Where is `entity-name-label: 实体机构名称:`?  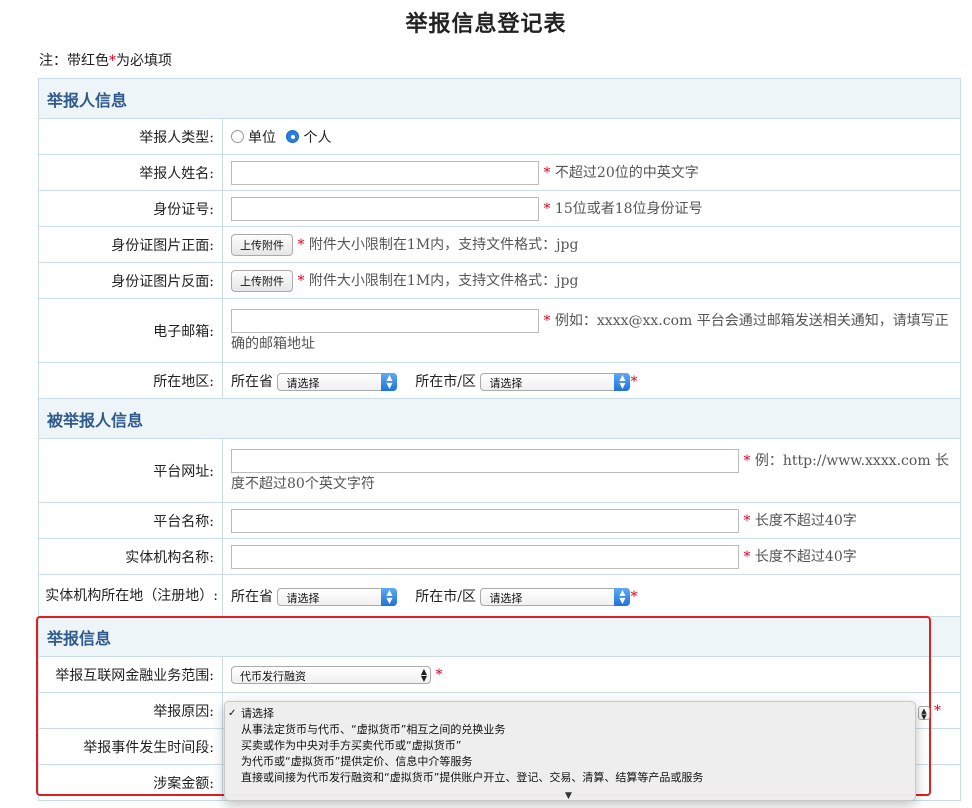 entity-name-label: 实体机构名称: is located at coordinates (130, 556).